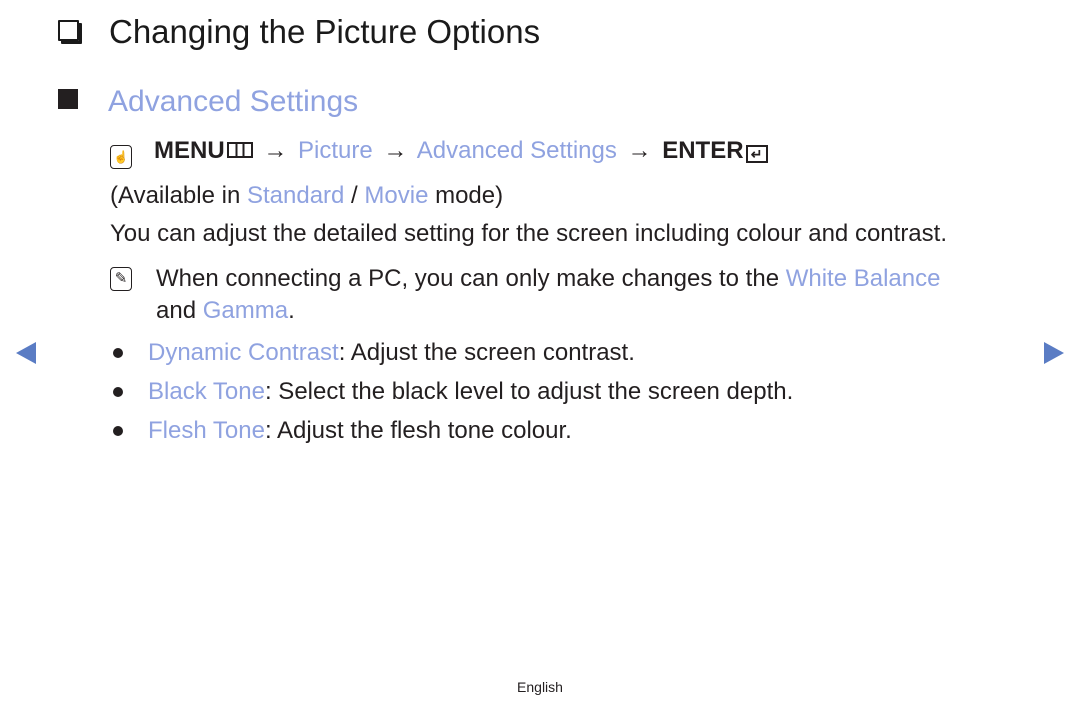 The image size is (1080, 705). I want to click on filled-square-icon, so click(68, 99).